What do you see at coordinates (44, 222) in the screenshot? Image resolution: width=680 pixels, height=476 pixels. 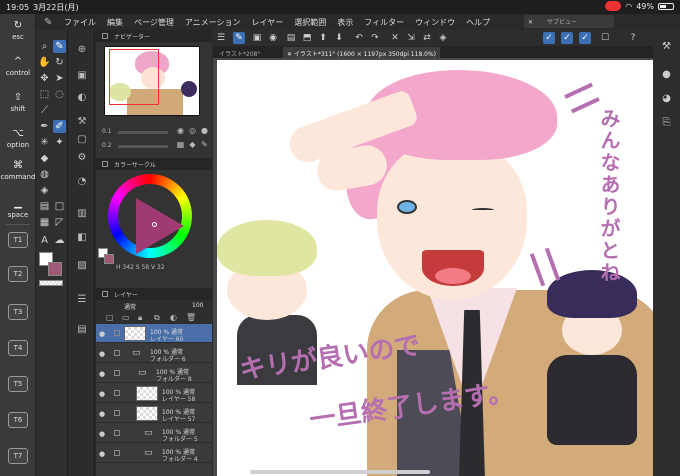 I see `frame-icon: ▦` at bounding box center [44, 222].